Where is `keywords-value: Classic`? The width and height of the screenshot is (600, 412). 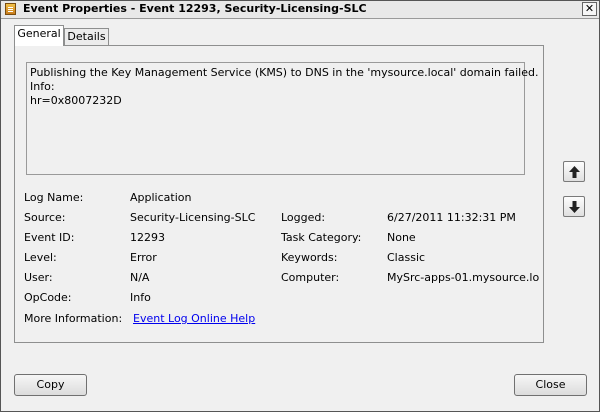
keywords-value: Classic is located at coordinates (406, 257).